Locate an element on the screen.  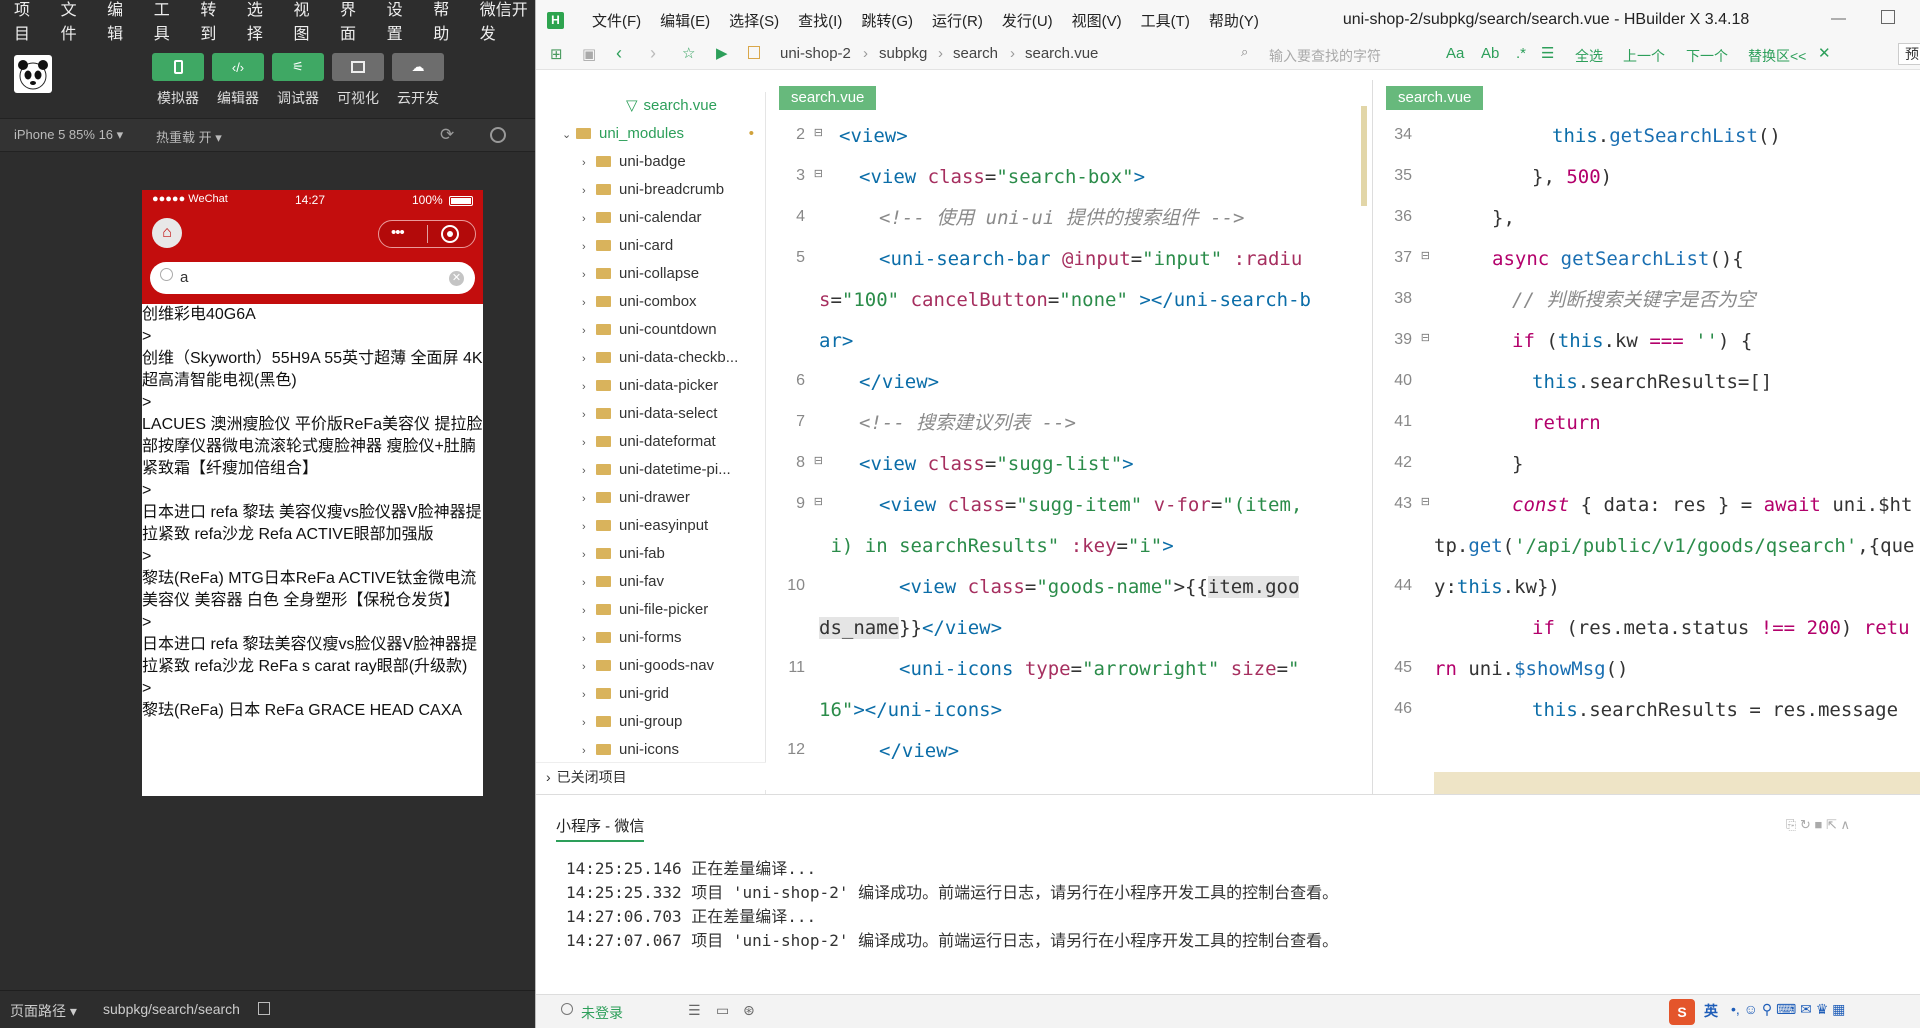
tree-item: › uni-goods-nav is located at coordinates (648, 666).